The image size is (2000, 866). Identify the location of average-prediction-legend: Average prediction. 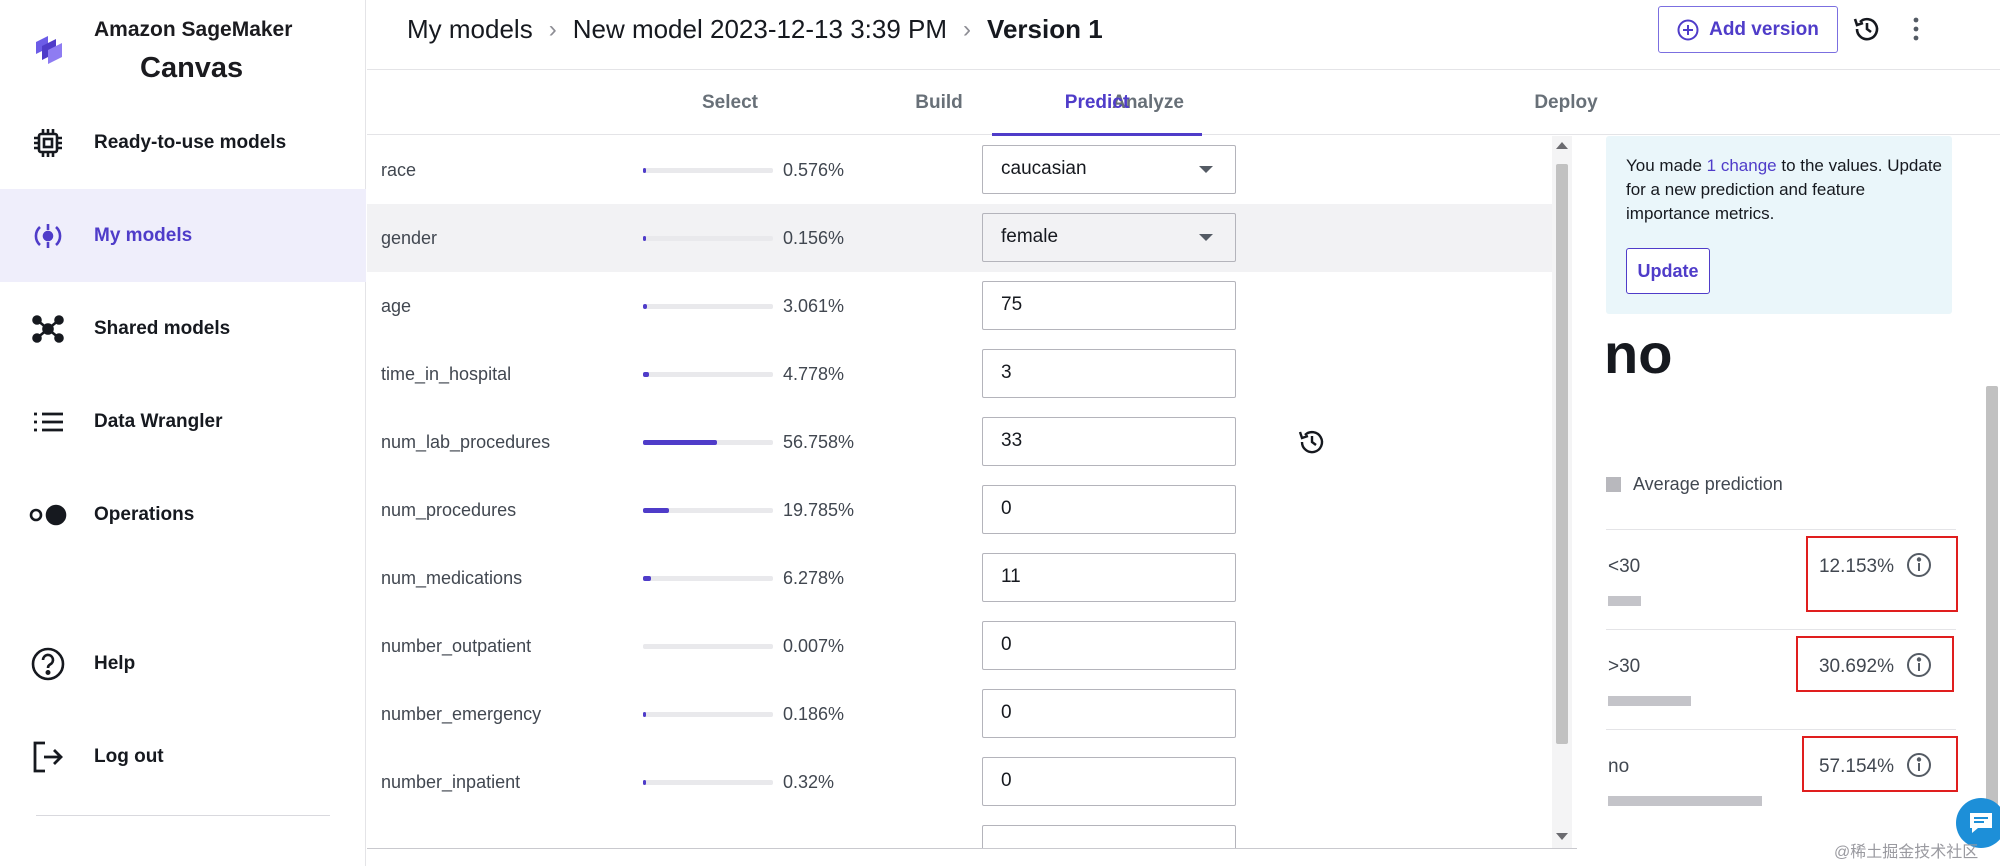
(1694, 484).